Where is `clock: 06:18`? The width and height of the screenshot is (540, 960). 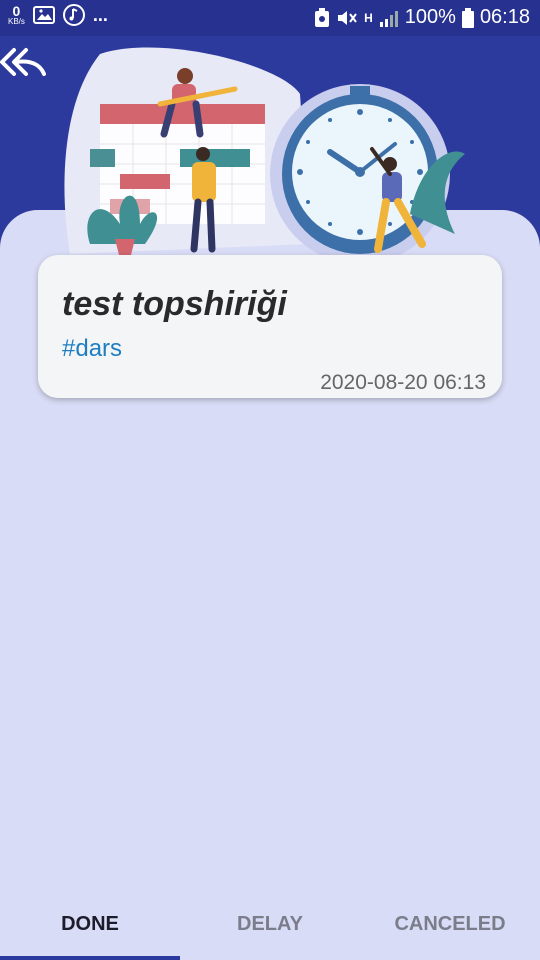 clock: 06:18 is located at coordinates (504, 17).